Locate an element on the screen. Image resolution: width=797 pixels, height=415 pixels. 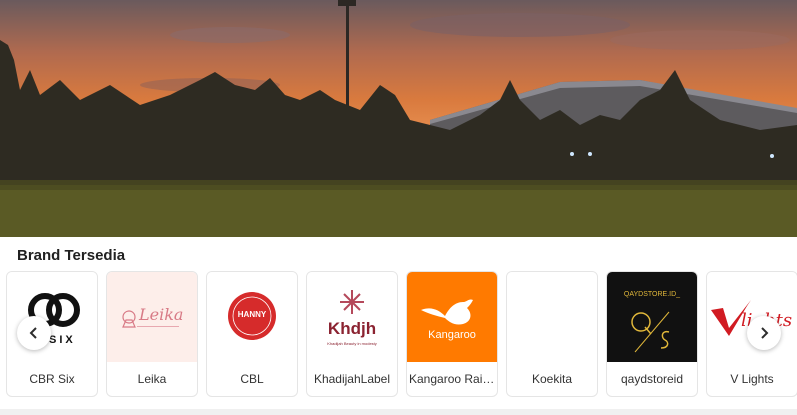
svg-text: Kangaroo is located at coordinates (452, 335).